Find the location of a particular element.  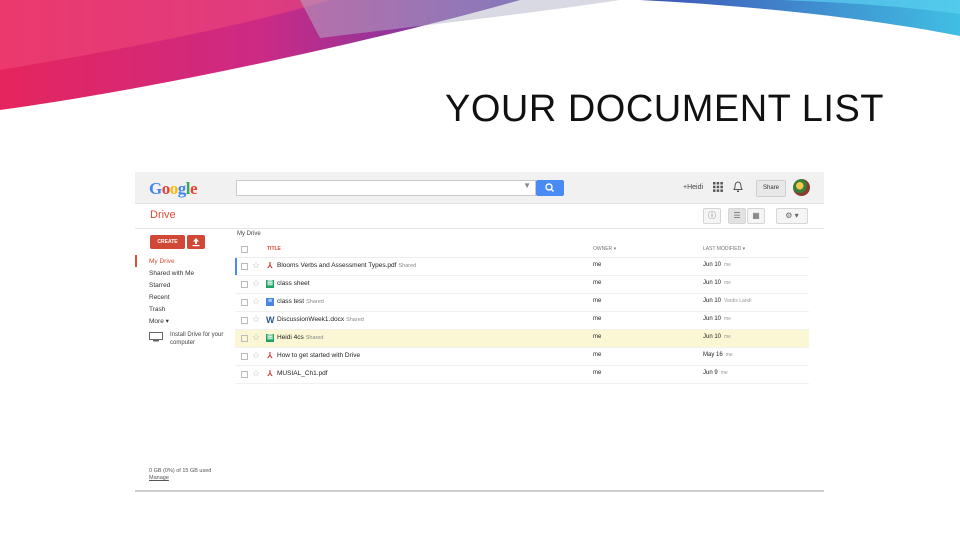

sidebar-item-trash: Trash is located at coordinates (171, 310).